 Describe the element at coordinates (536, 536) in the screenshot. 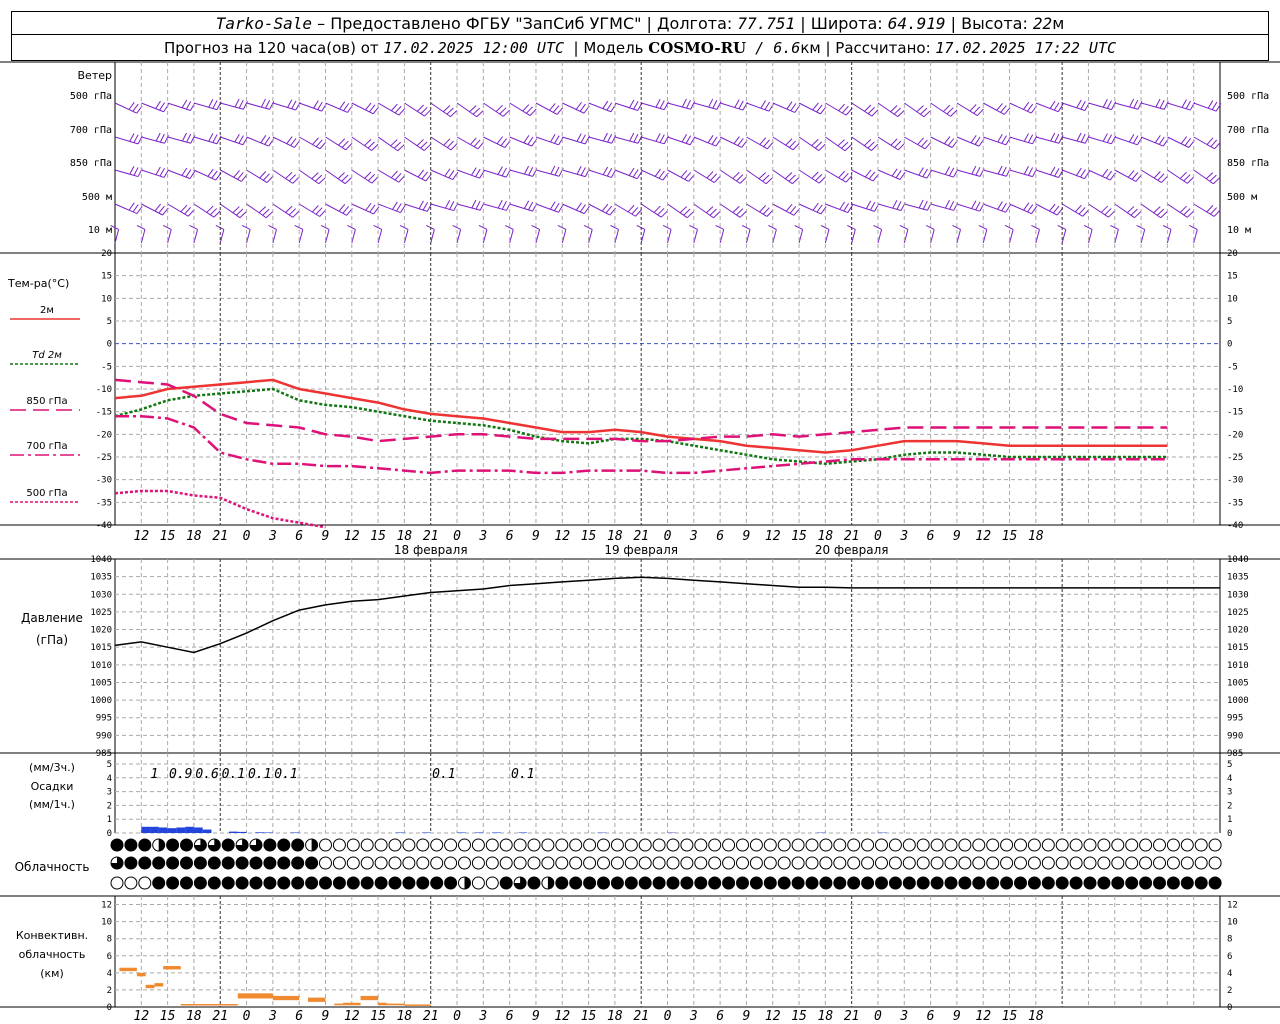

I see `time-tick-label: 9` at that location.